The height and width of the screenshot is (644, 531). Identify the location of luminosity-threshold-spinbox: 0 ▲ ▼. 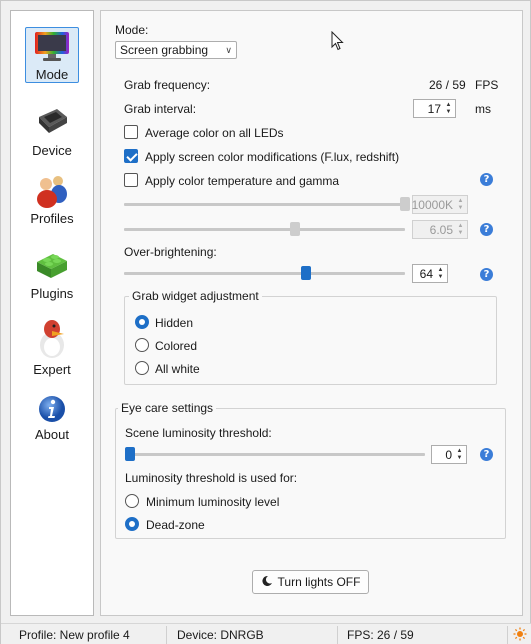
(449, 454).